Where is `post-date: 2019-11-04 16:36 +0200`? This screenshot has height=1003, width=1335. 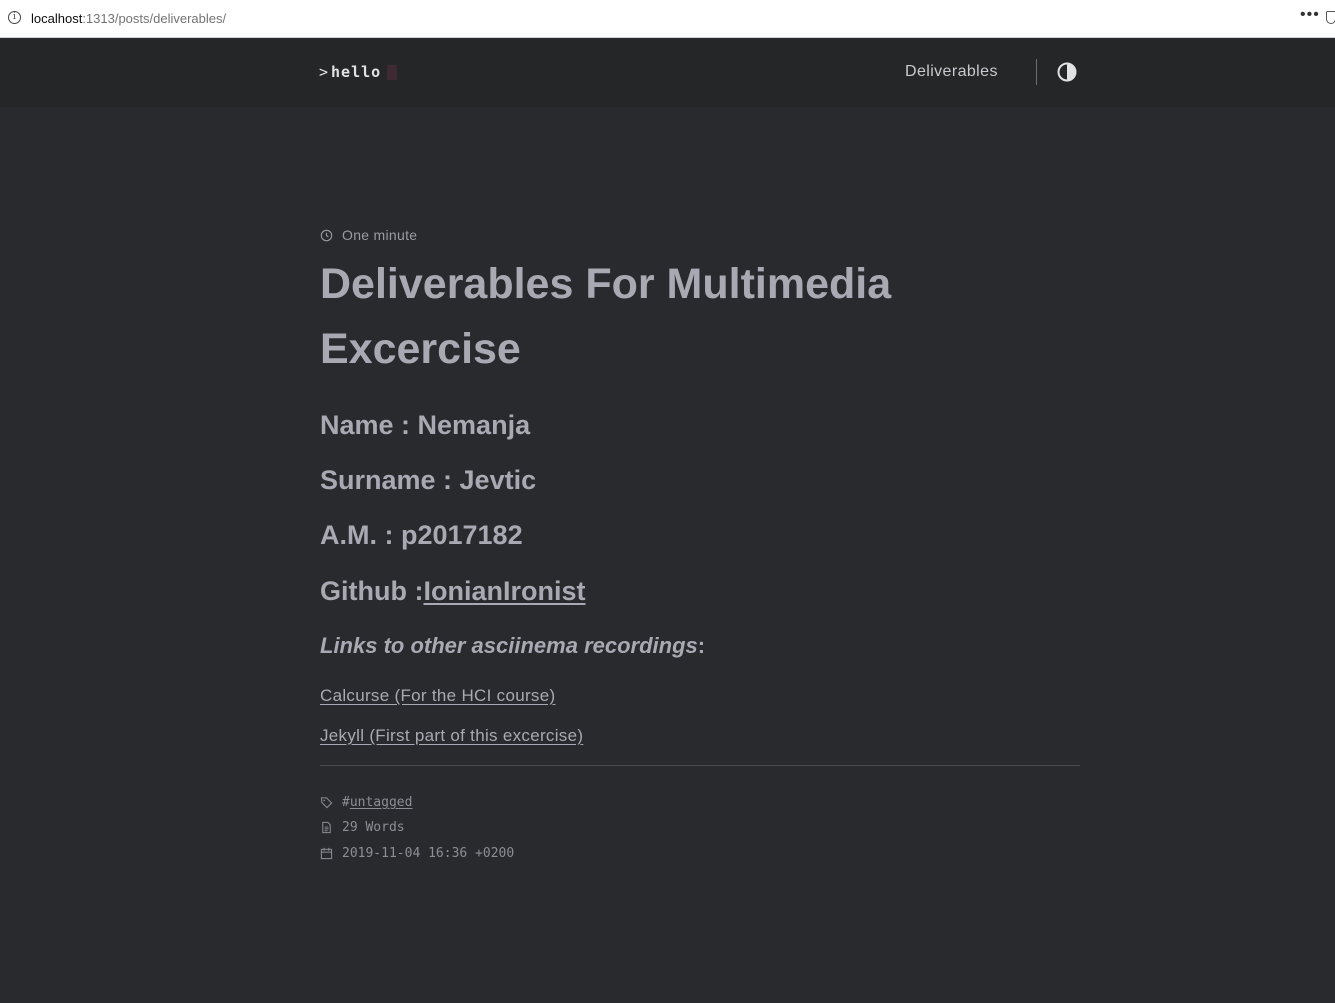
post-date: 2019-11-04 16:36 +0200 is located at coordinates (417, 853).